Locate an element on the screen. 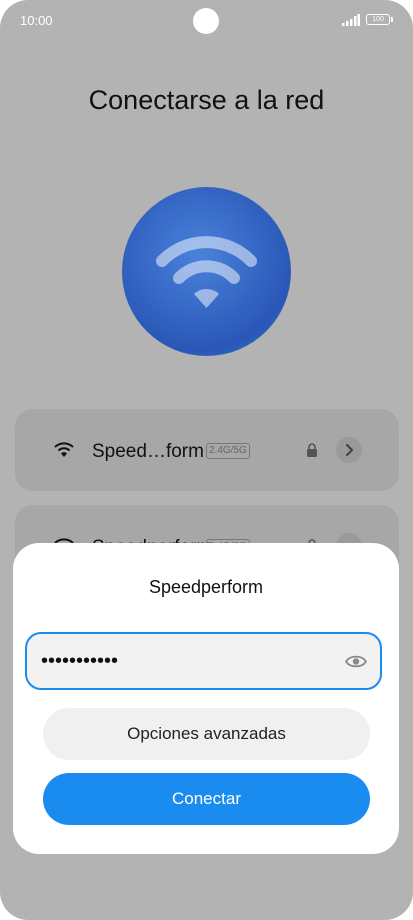 This screenshot has width=413, height=920. lock-icon is located at coordinates (312, 450).